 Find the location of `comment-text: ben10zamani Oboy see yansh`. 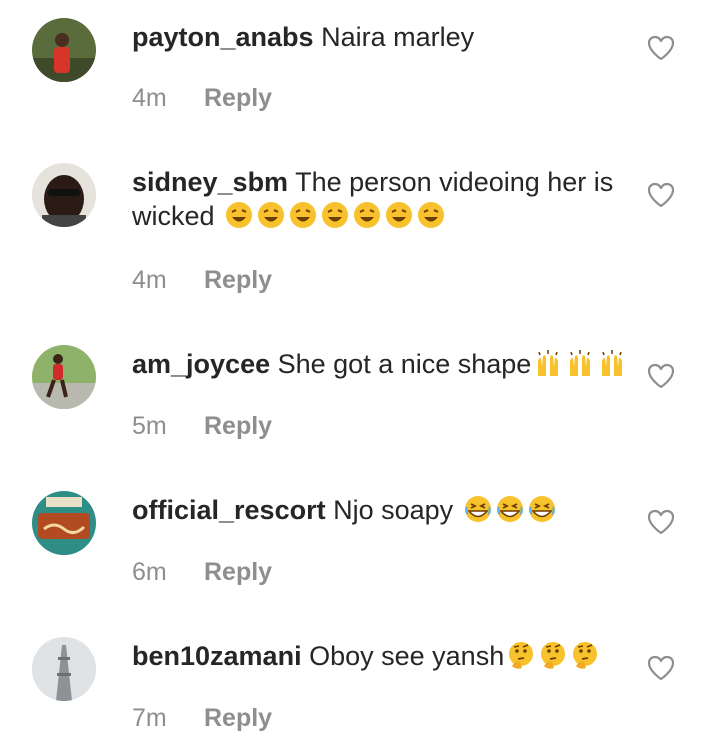

comment-text: ben10zamani Oboy see yansh is located at coordinates (382, 656).